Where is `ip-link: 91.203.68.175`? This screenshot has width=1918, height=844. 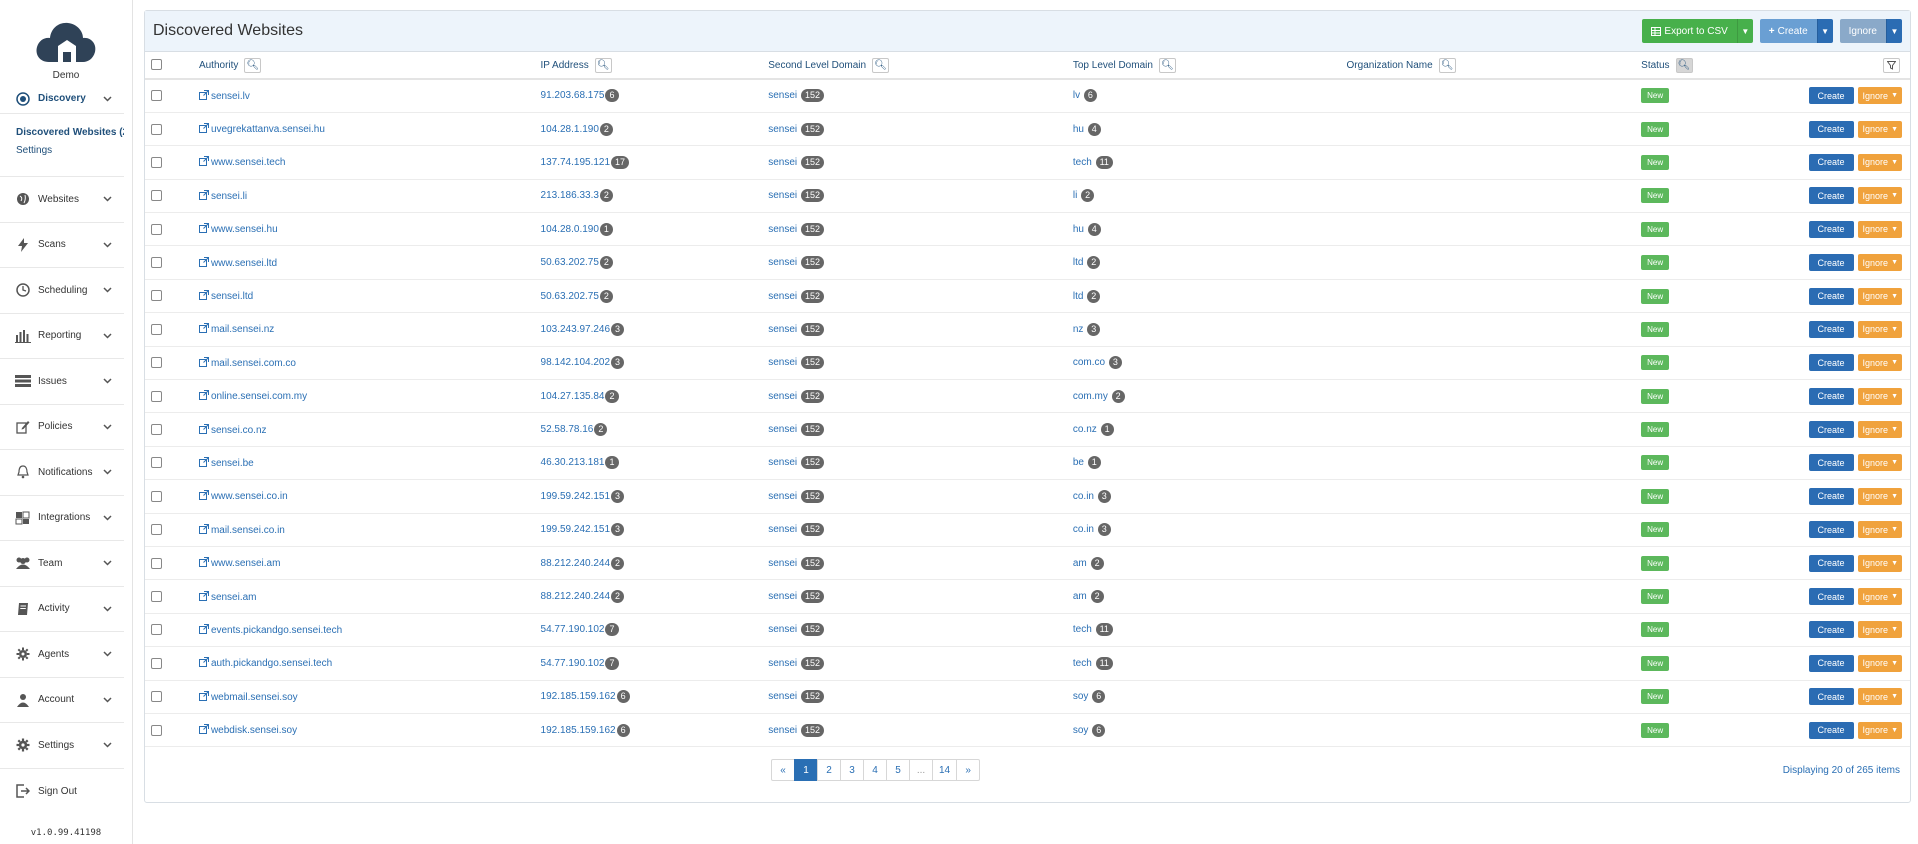
ip-link: 91.203.68.175 is located at coordinates (573, 95).